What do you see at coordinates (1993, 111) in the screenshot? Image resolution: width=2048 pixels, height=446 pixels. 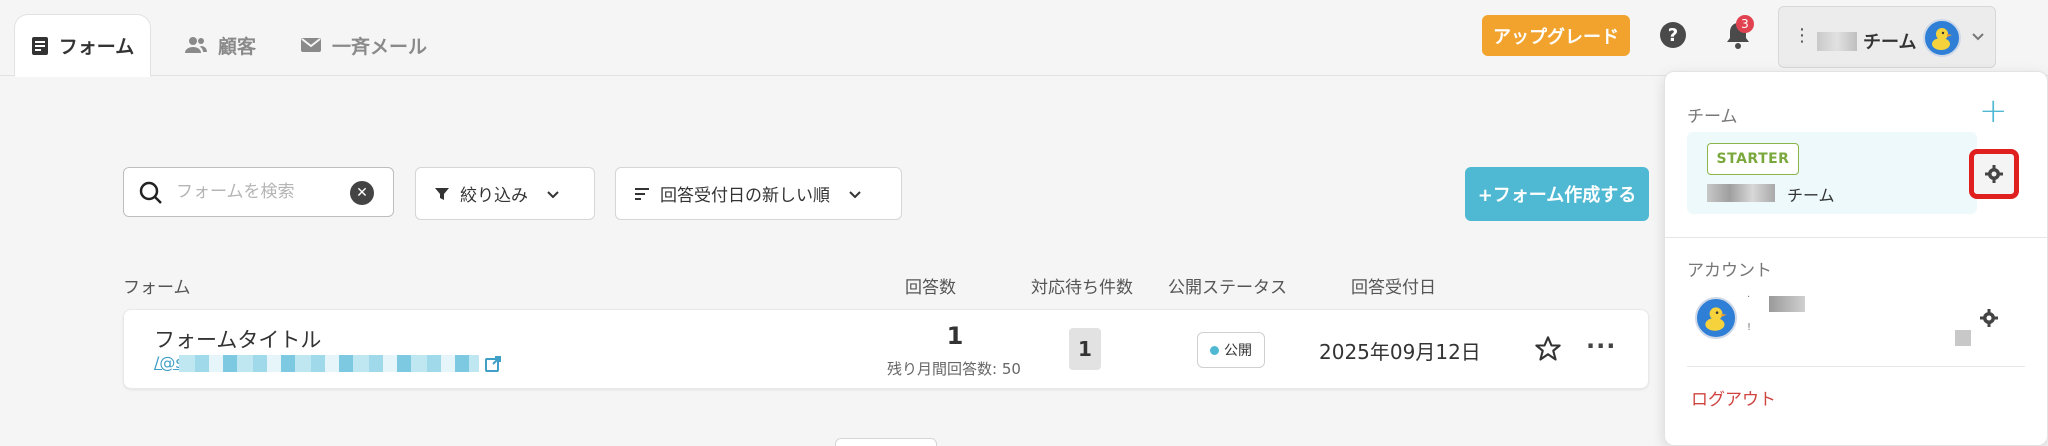 I see `add-team-icon: +` at bounding box center [1993, 111].